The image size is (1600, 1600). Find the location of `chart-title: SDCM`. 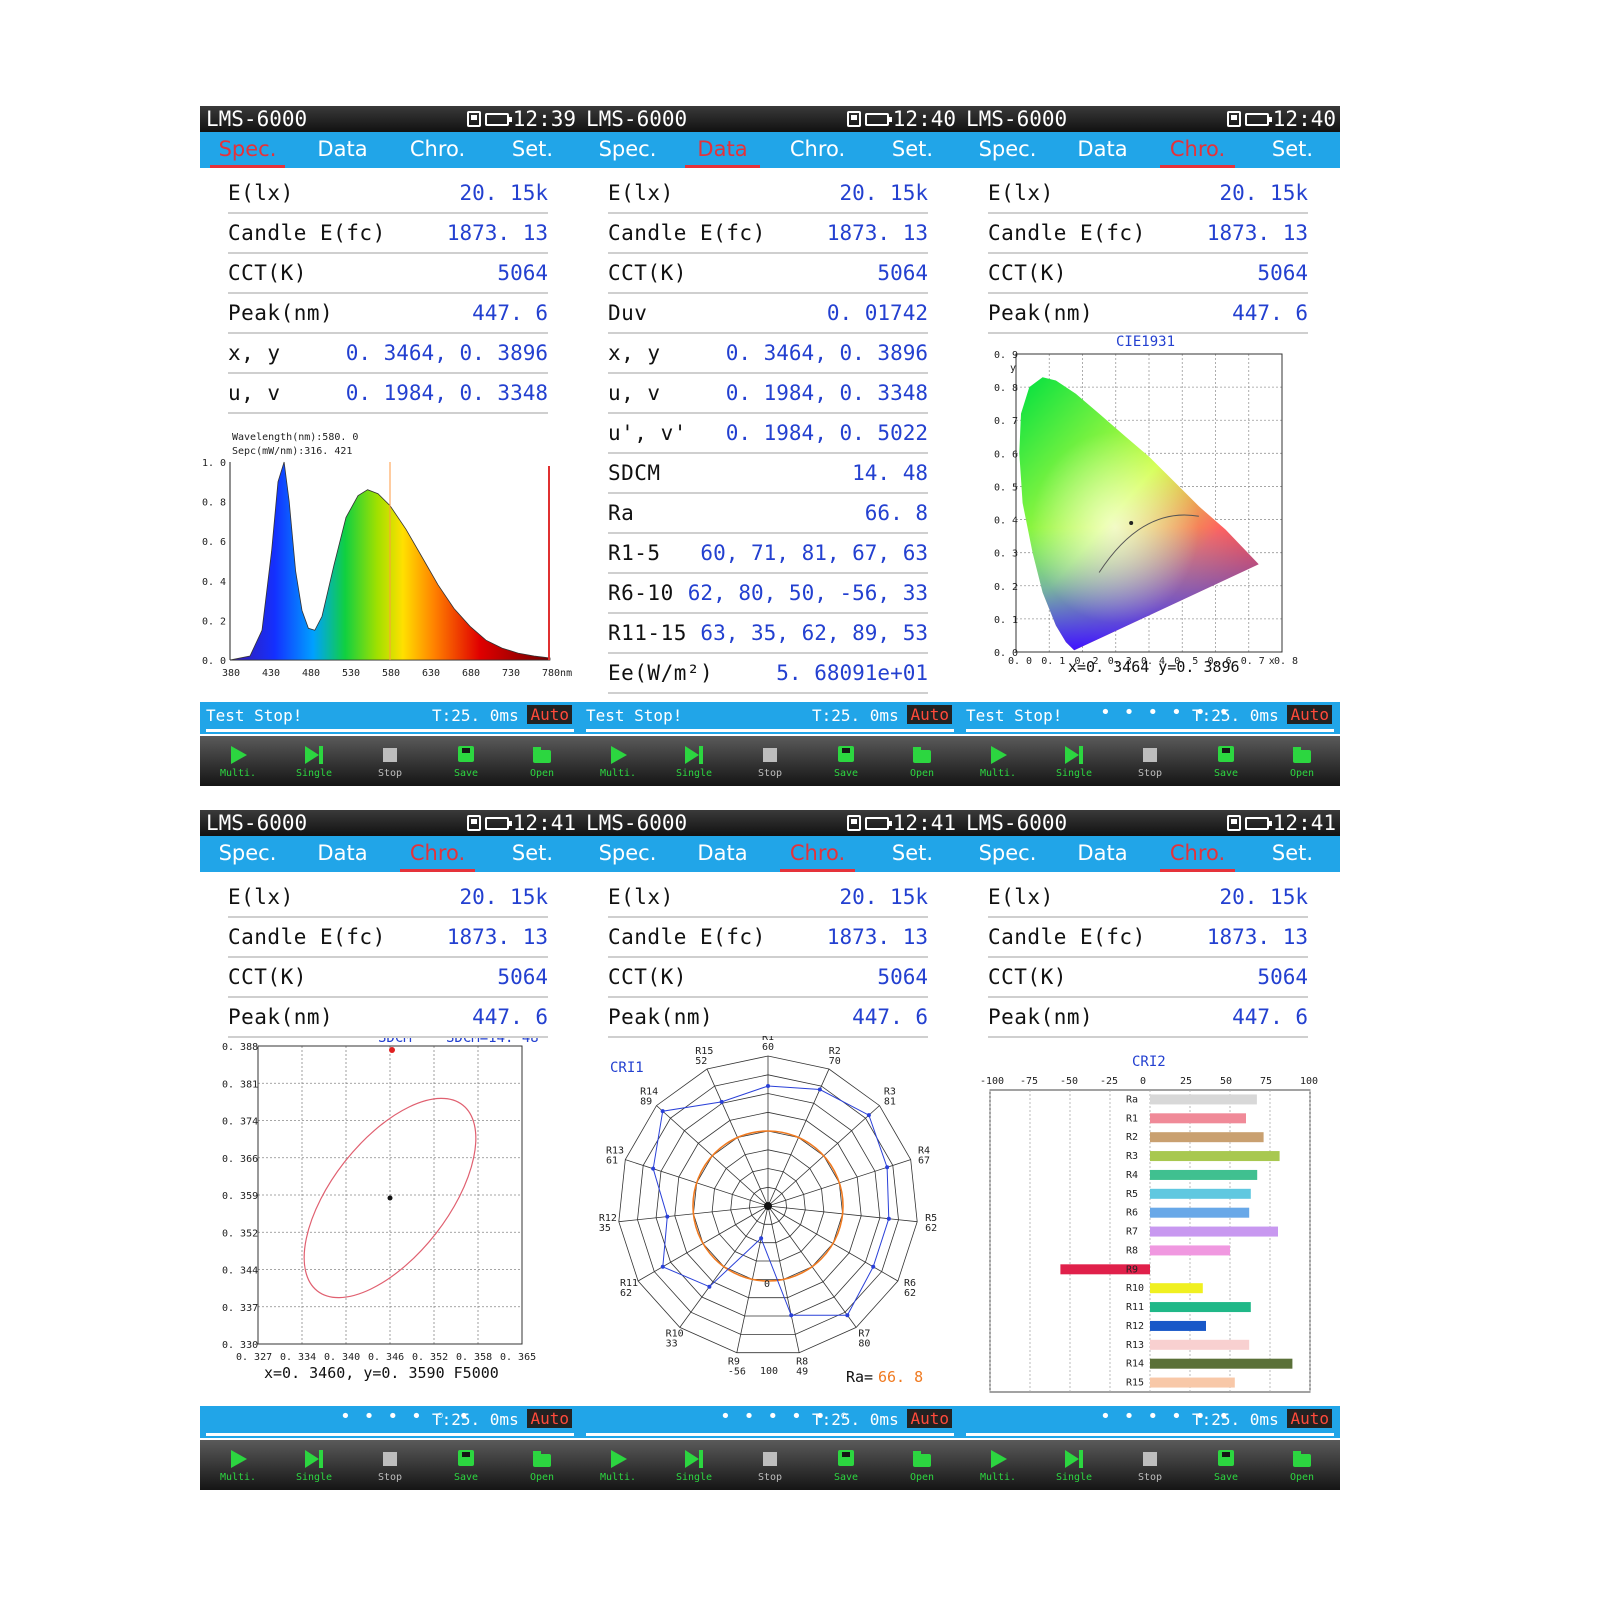

chart-title: SDCM is located at coordinates (395, 1042).